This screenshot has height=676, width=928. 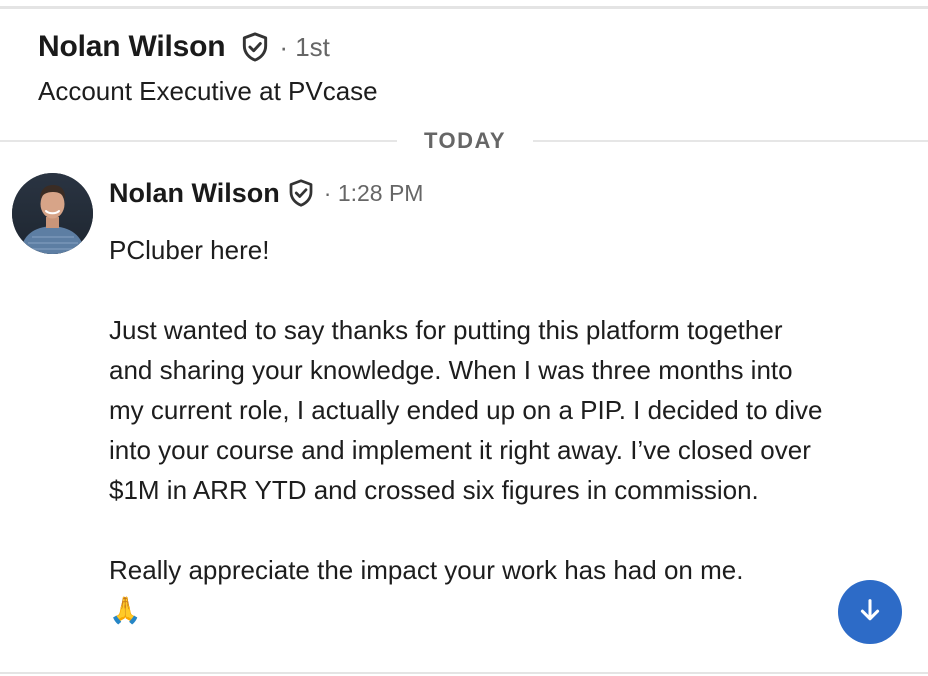 I want to click on folded-hands-emoji: 🙏, so click(x=125, y=610).